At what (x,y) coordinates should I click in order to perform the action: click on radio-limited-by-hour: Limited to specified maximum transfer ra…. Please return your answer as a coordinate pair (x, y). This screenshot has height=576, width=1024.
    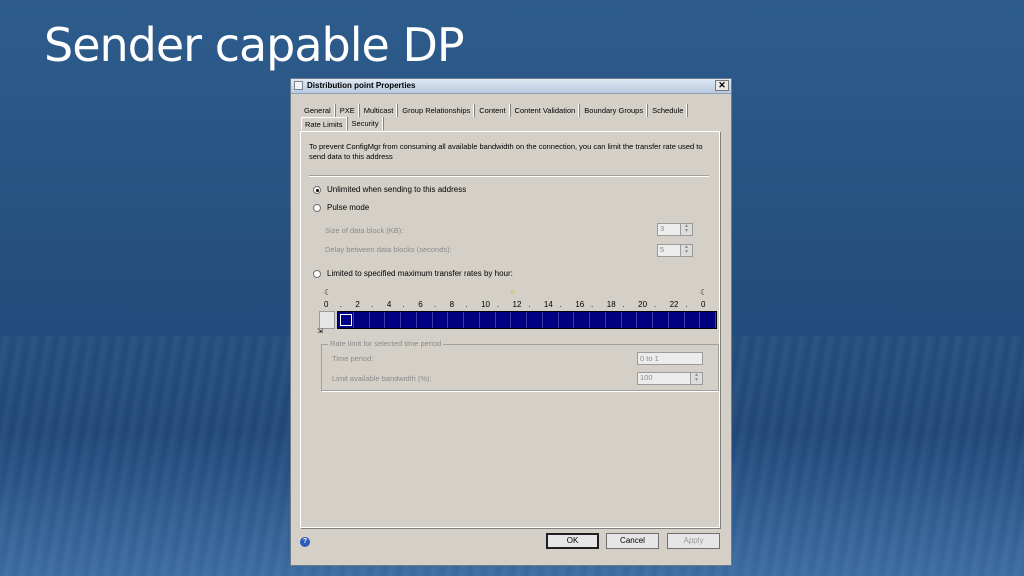
    Looking at the image, I should click on (413, 273).